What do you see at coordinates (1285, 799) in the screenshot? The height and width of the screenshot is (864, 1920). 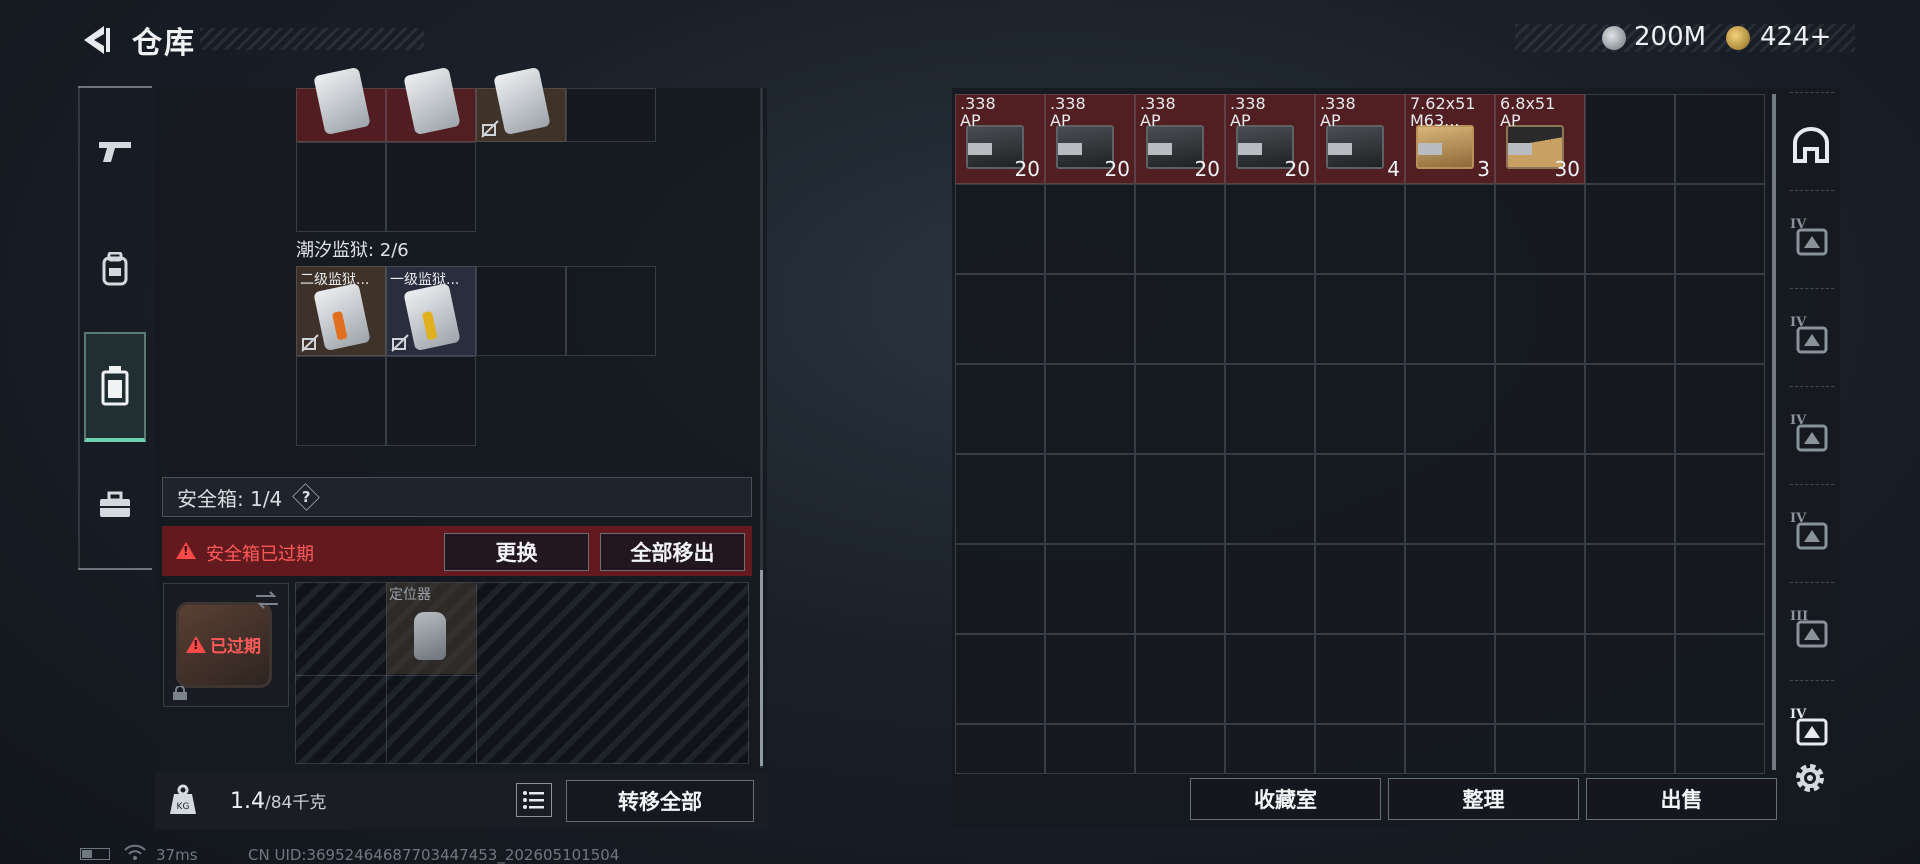 I see `collection-button: 收藏室` at bounding box center [1285, 799].